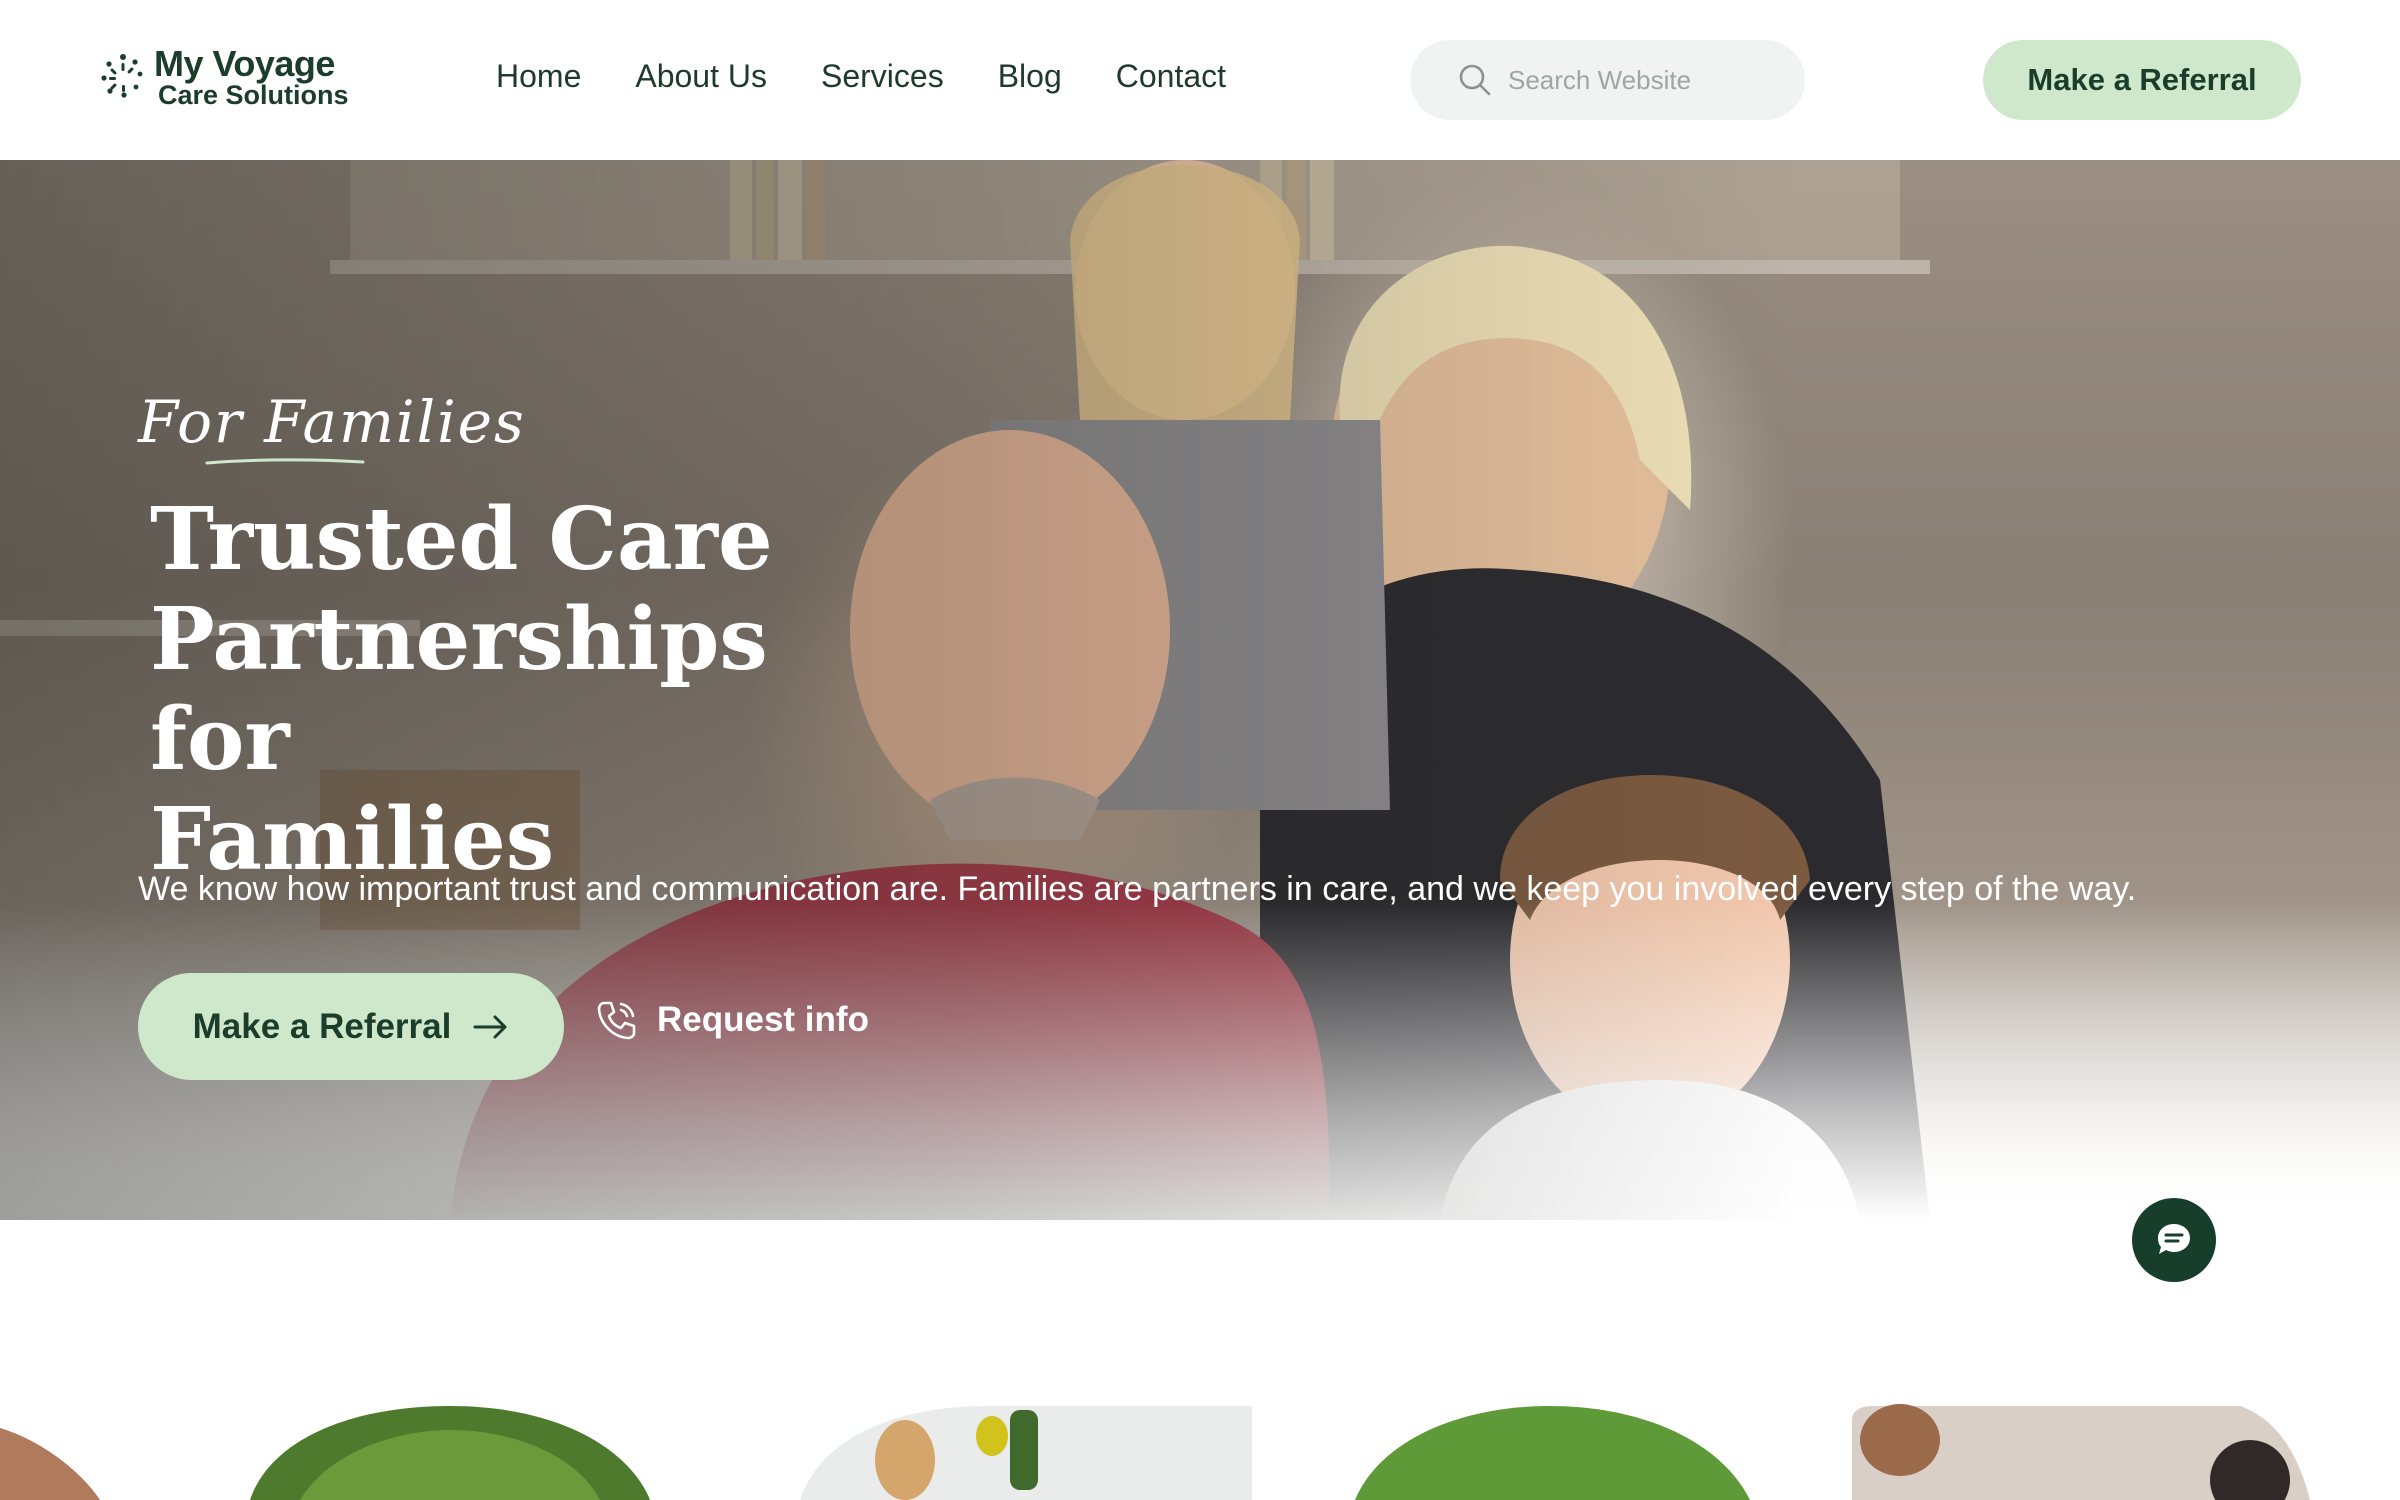  Describe the element at coordinates (616, 1020) in the screenshot. I see `phone-icon` at that location.